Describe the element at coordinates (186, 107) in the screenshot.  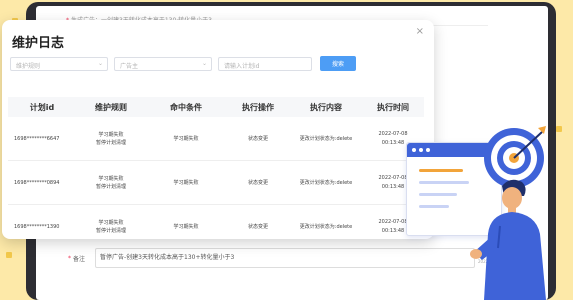
I see `column-header: 命中条件` at that location.